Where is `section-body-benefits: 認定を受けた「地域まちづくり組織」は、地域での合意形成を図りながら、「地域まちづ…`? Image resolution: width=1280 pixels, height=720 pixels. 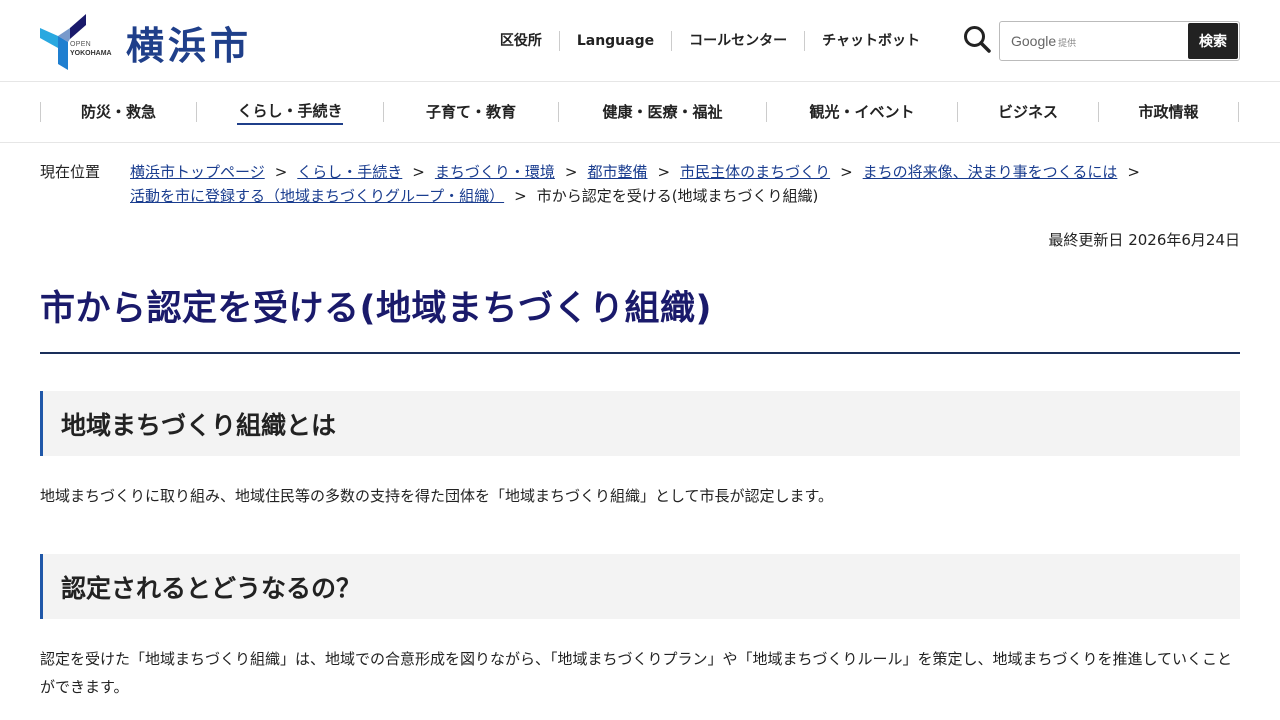 section-body-benefits: 認定を受けた「地域まちづくり組織」は、地域での合意形成を図りながら、「地域まちづ… is located at coordinates (636, 673).